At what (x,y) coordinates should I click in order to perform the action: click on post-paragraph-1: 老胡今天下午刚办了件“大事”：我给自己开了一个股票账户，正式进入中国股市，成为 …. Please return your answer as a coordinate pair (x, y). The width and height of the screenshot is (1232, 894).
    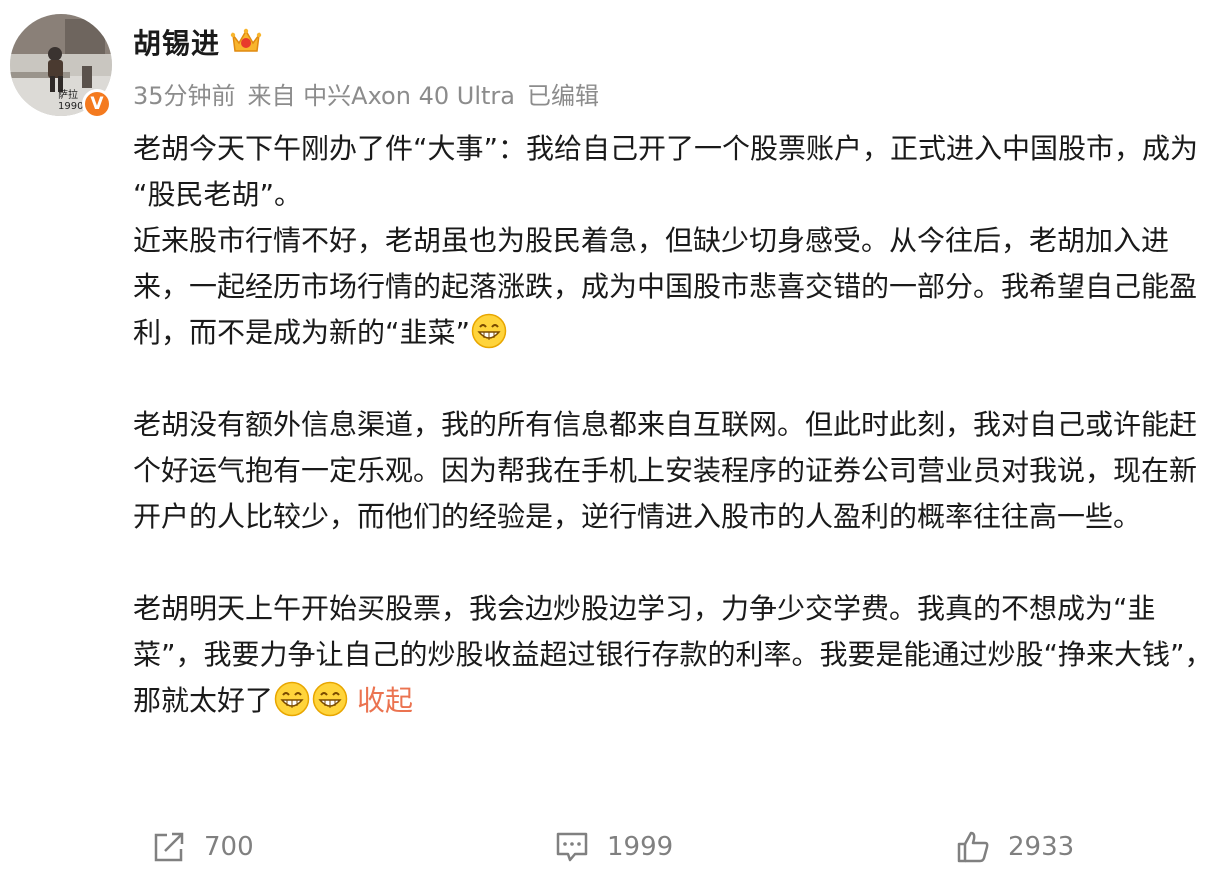
    Looking at the image, I should click on (673, 172).